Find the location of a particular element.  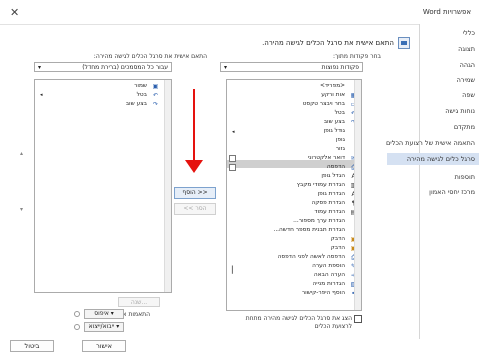

toolbar-items-scrollbar is located at coordinates (167, 186).